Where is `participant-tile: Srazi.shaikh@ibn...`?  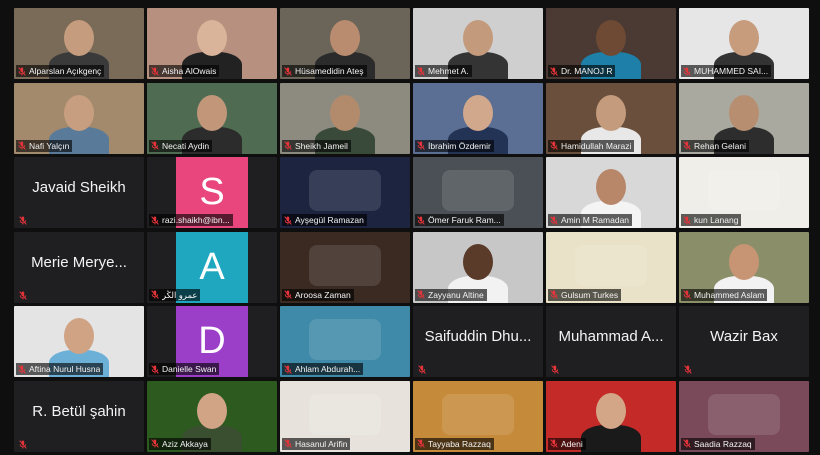
participant-tile: Srazi.shaikh@ibn... is located at coordinates (212, 193).